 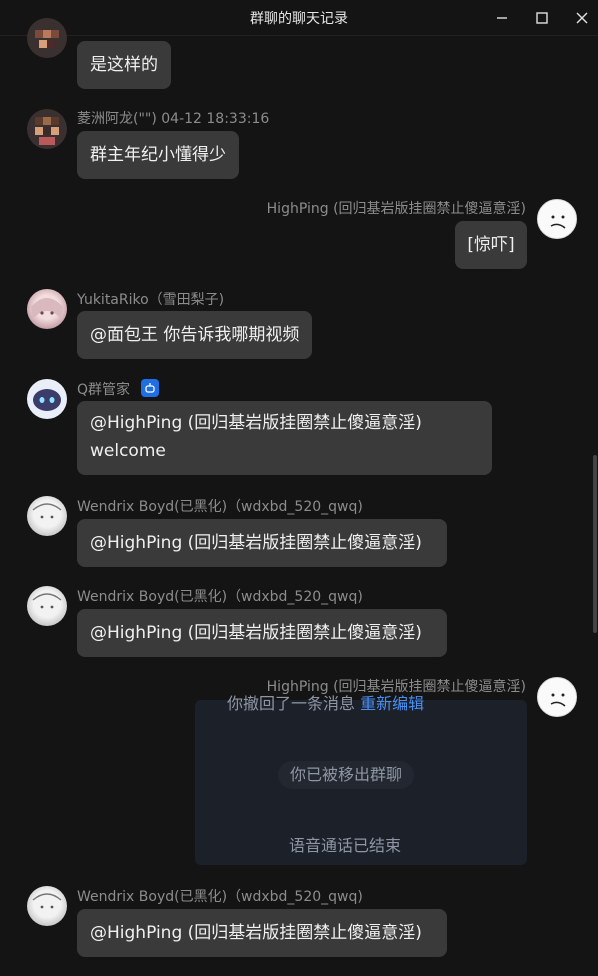 I want to click on message-bubble: [惊吓], so click(x=491, y=245).